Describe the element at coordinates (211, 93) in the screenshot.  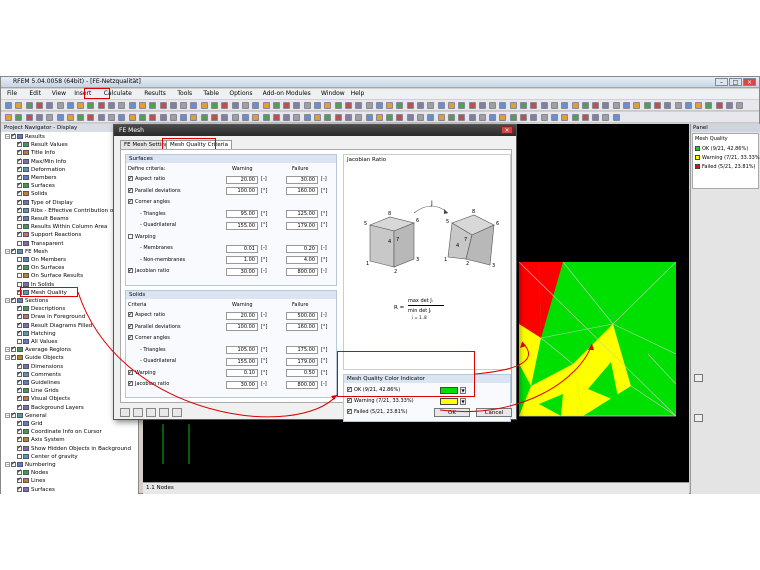
I see `menu-table: Table` at that location.